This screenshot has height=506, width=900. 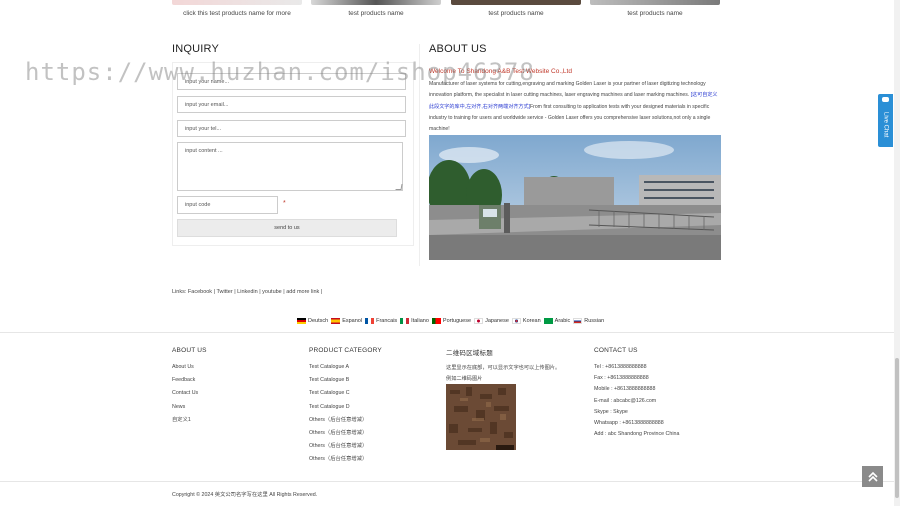 I want to click on footer-link: About Us, so click(x=185, y=367).